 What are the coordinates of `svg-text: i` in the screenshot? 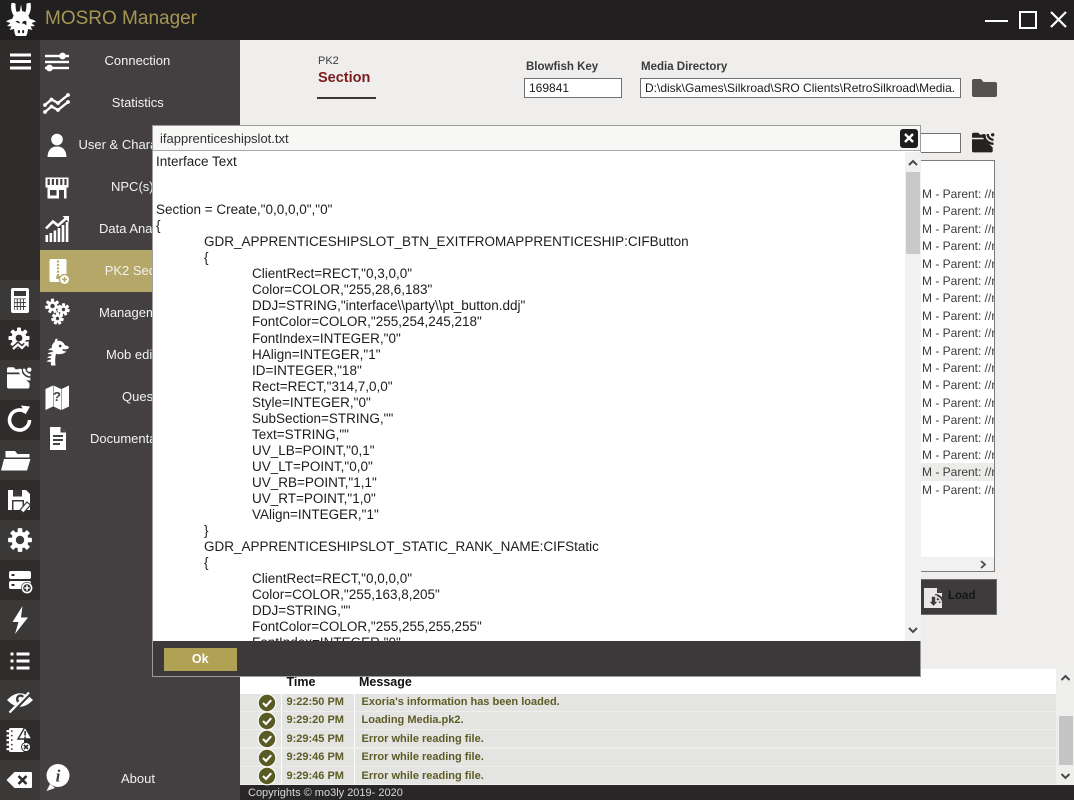 It's located at (58, 776).